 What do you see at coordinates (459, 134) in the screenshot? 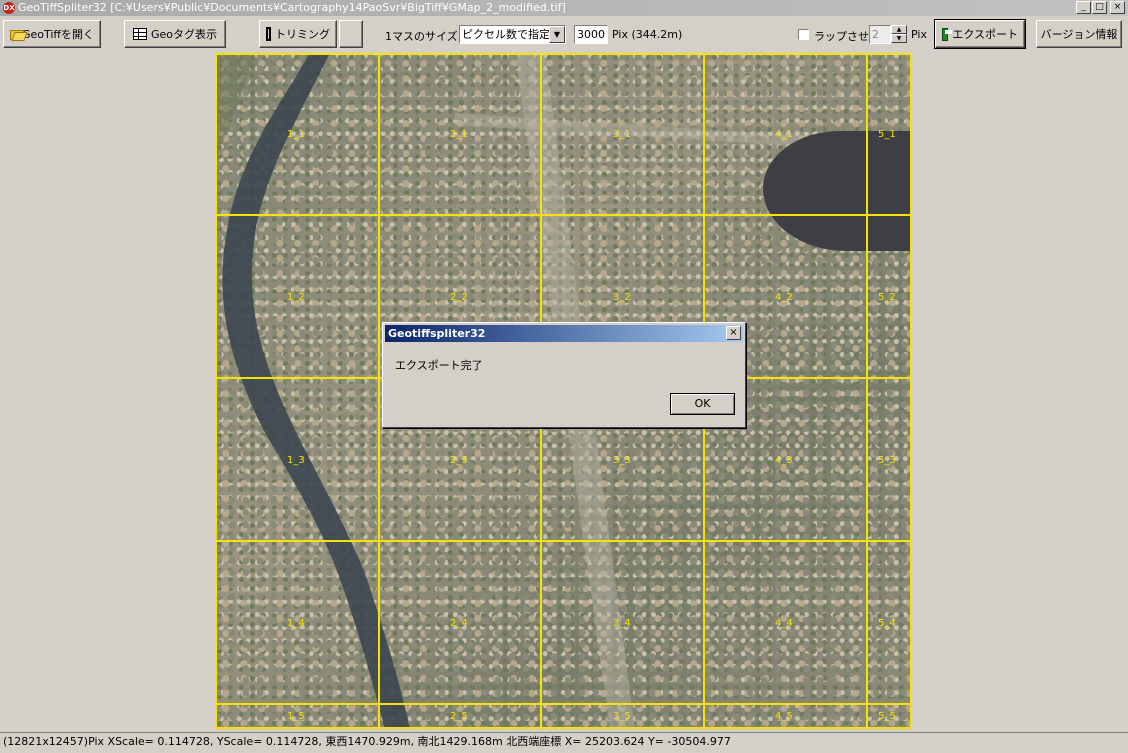
I see `cell-label: 2_1` at bounding box center [459, 134].